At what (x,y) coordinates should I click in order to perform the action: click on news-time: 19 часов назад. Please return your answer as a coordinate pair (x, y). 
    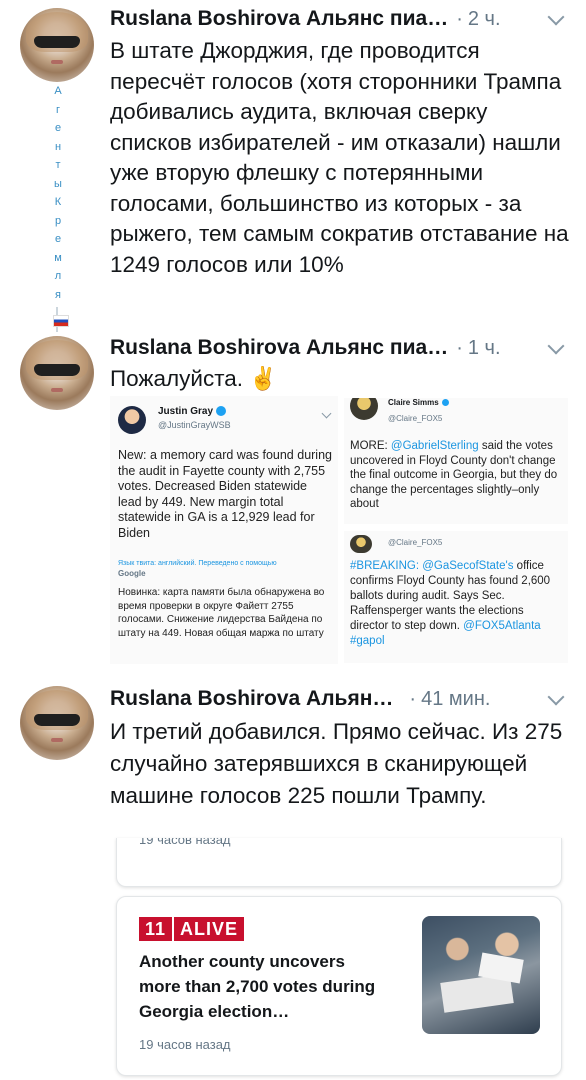
    Looking at the image, I should click on (185, 1044).